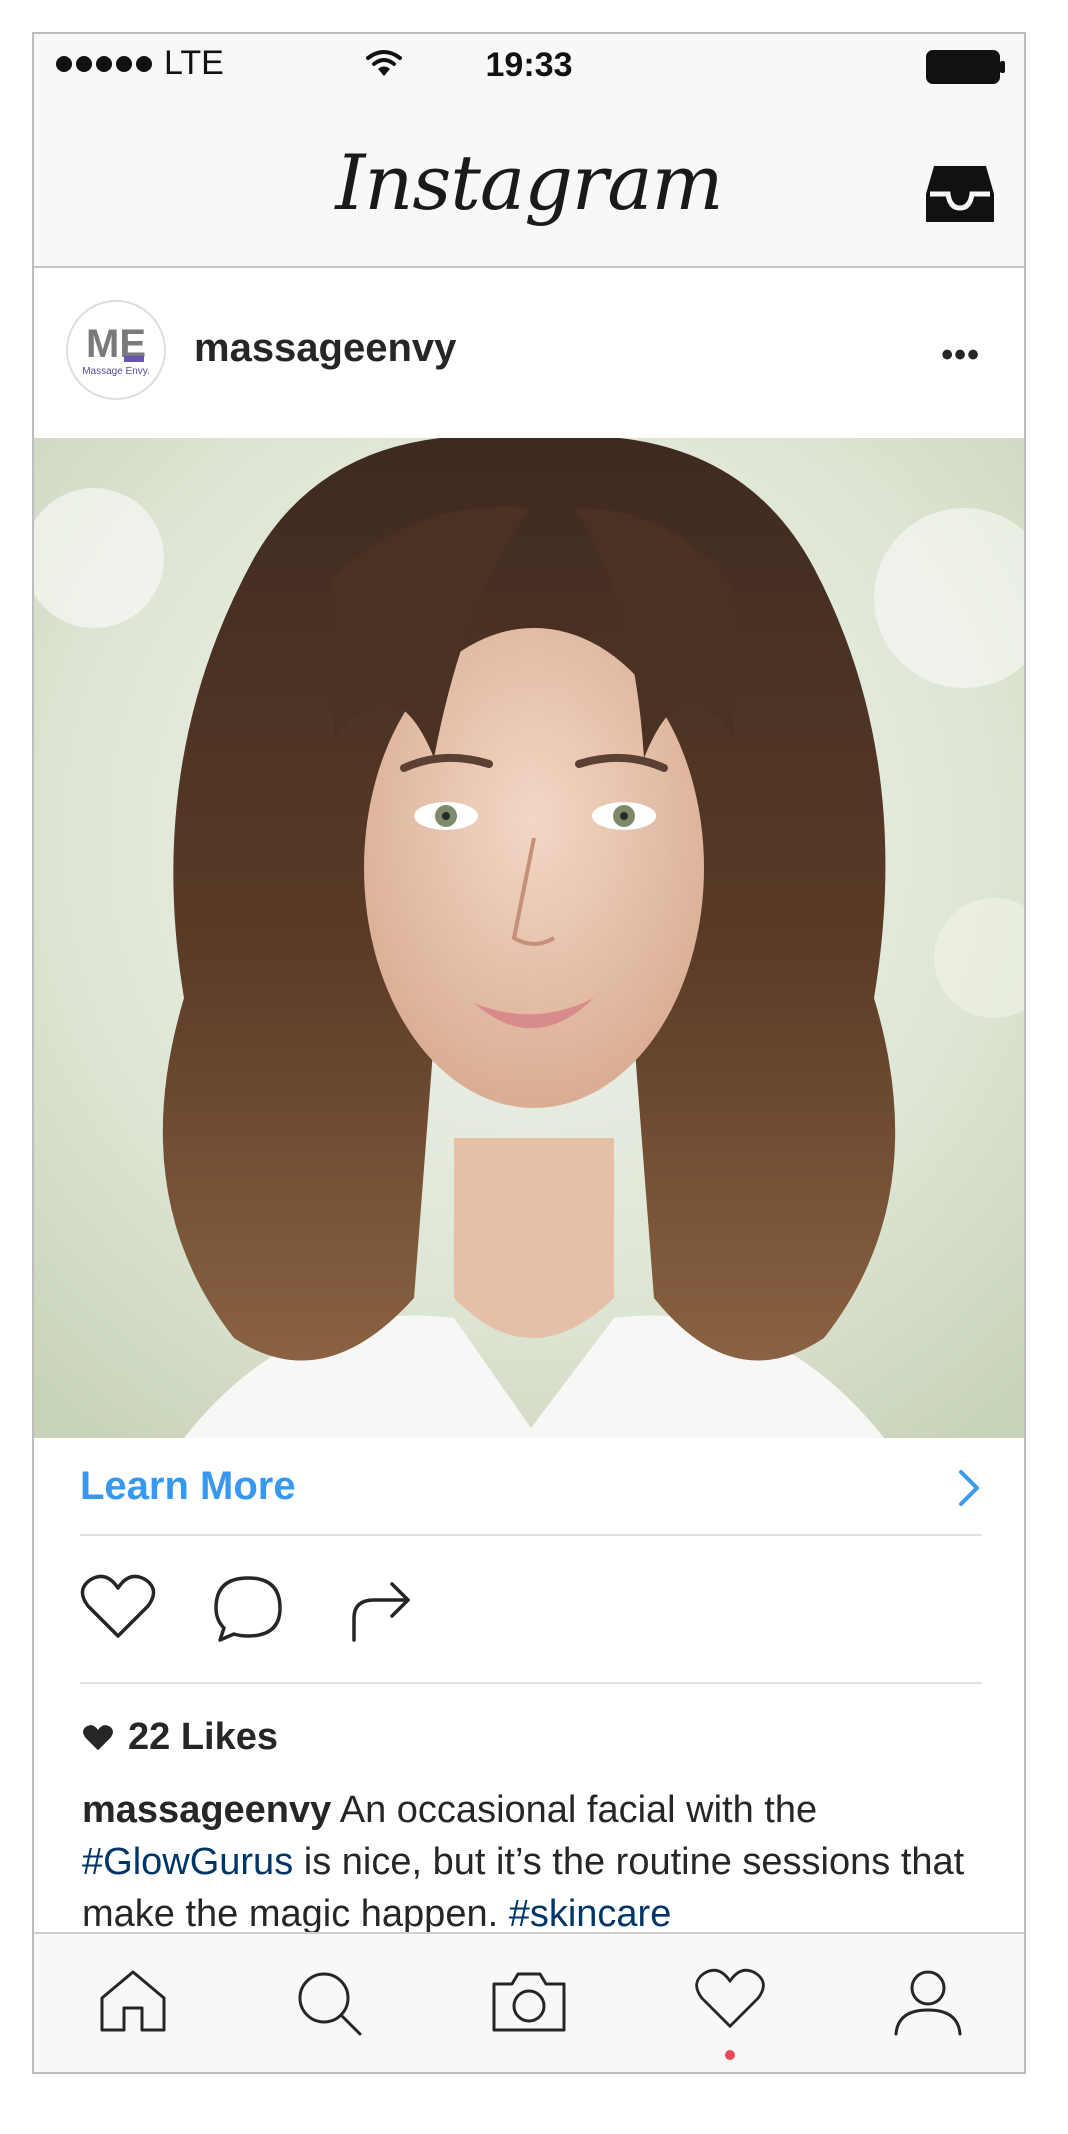 This screenshot has width=1068, height=2134. Describe the element at coordinates (98, 1737) in the screenshot. I see `heart-filled-icon` at that location.